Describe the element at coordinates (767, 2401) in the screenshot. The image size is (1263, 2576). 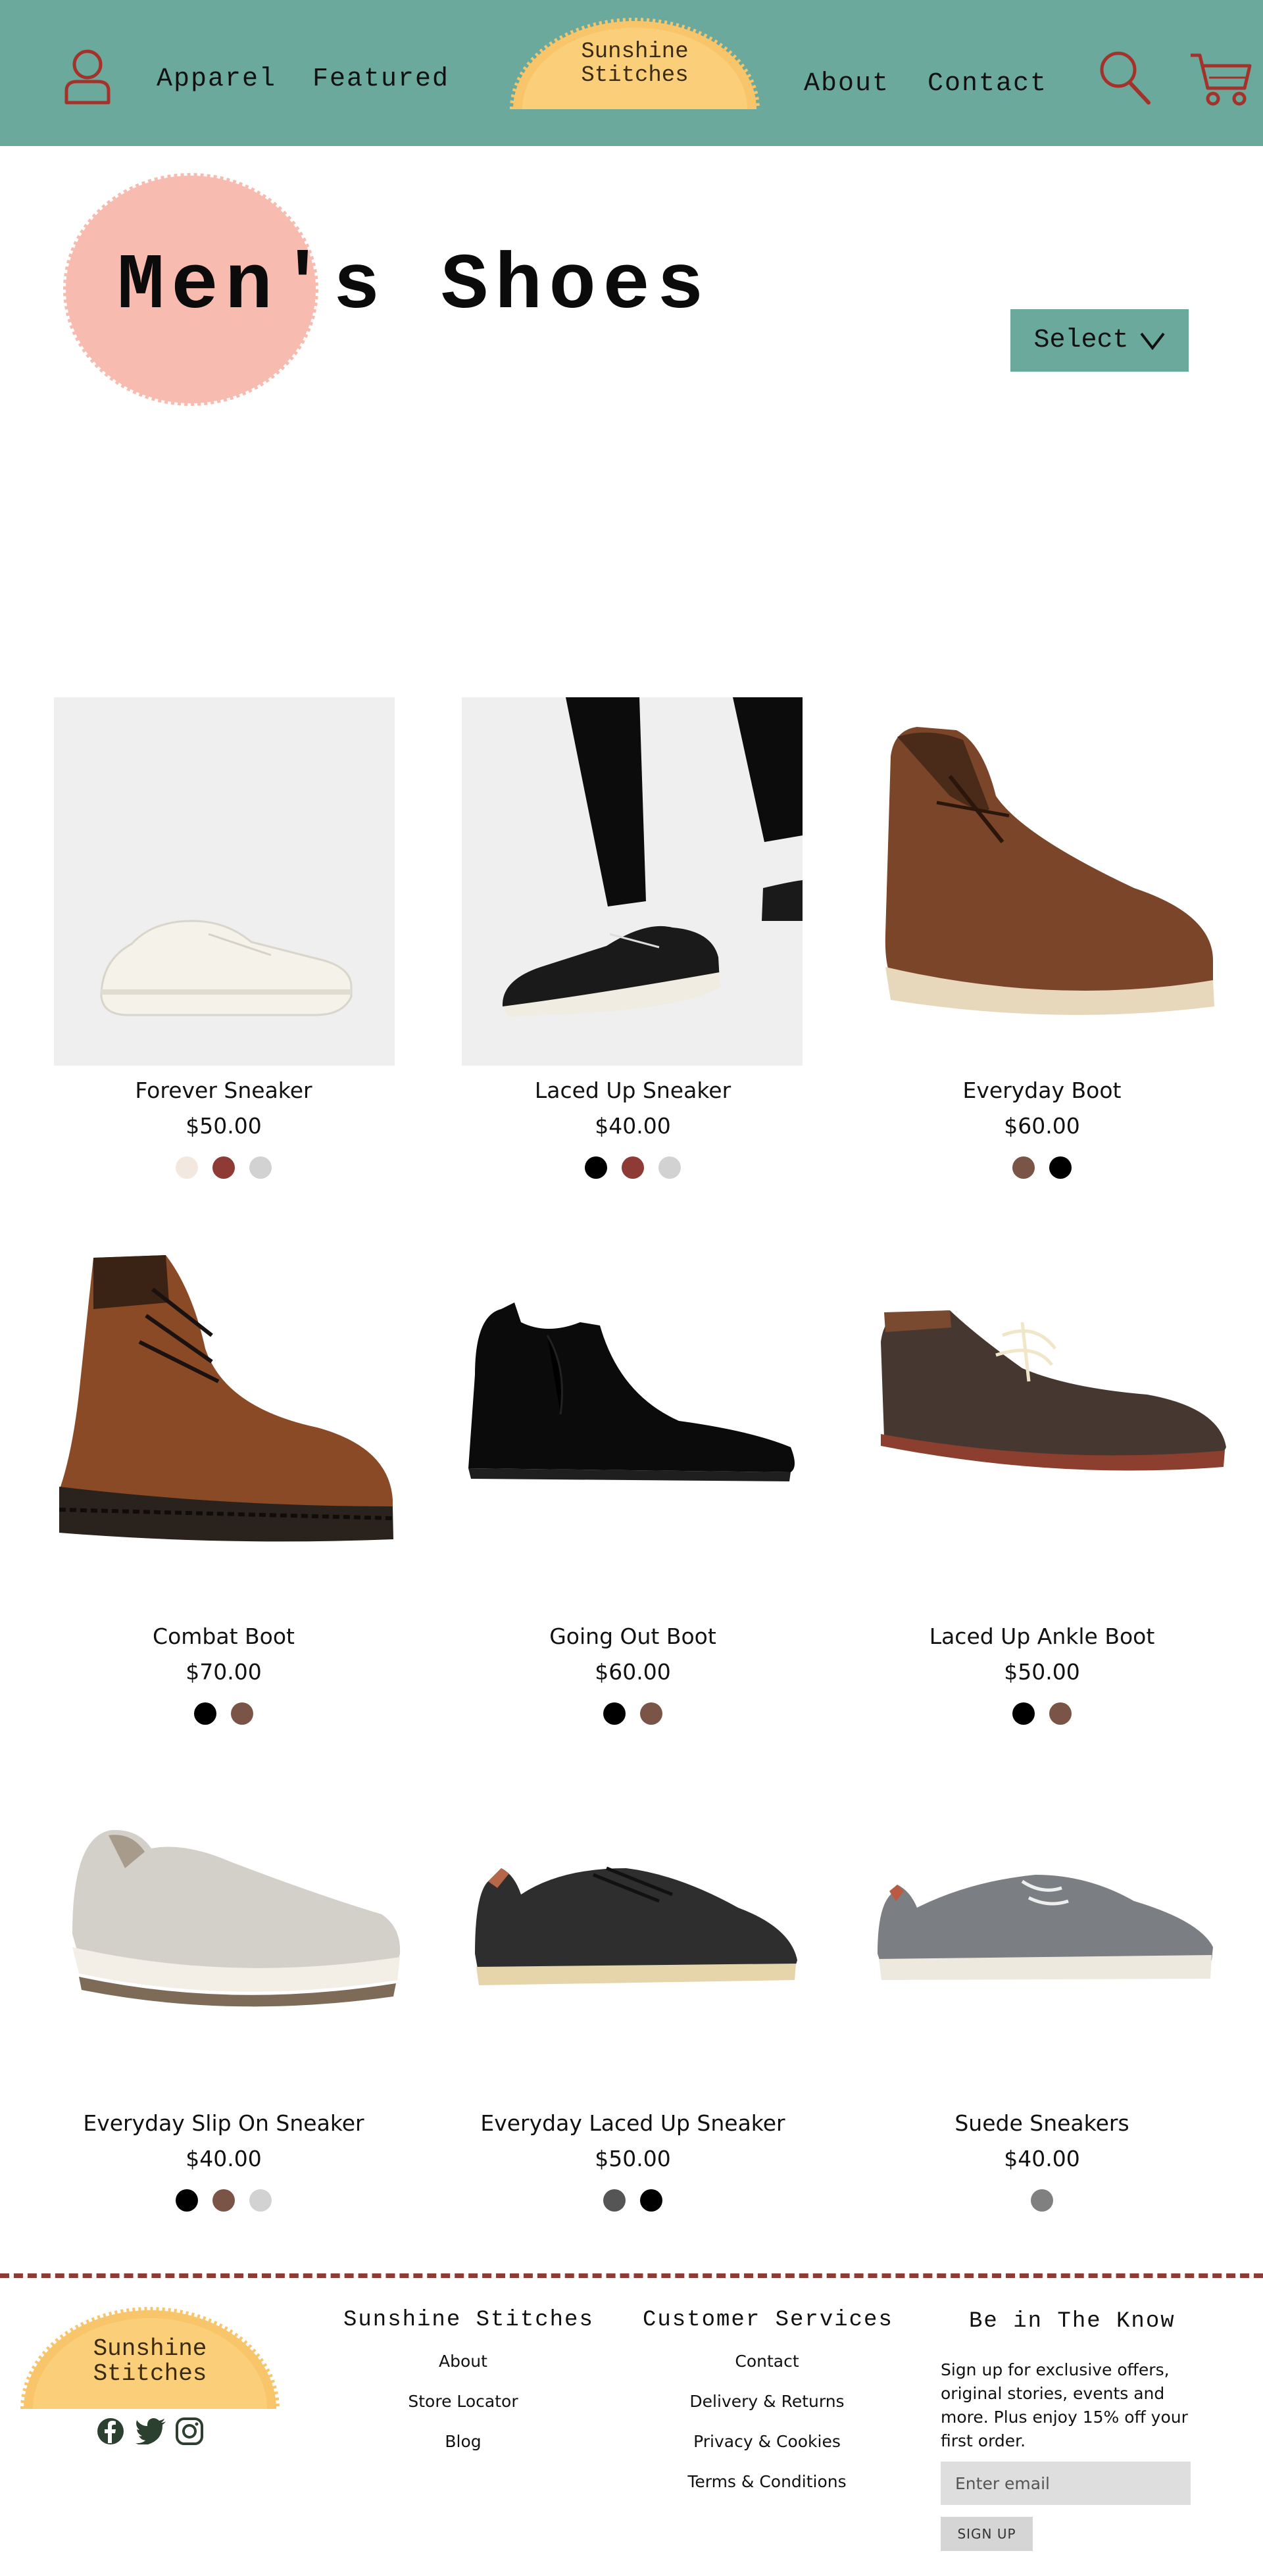
I see `footer-link-delivery-returns: Delivery & Returns` at that location.